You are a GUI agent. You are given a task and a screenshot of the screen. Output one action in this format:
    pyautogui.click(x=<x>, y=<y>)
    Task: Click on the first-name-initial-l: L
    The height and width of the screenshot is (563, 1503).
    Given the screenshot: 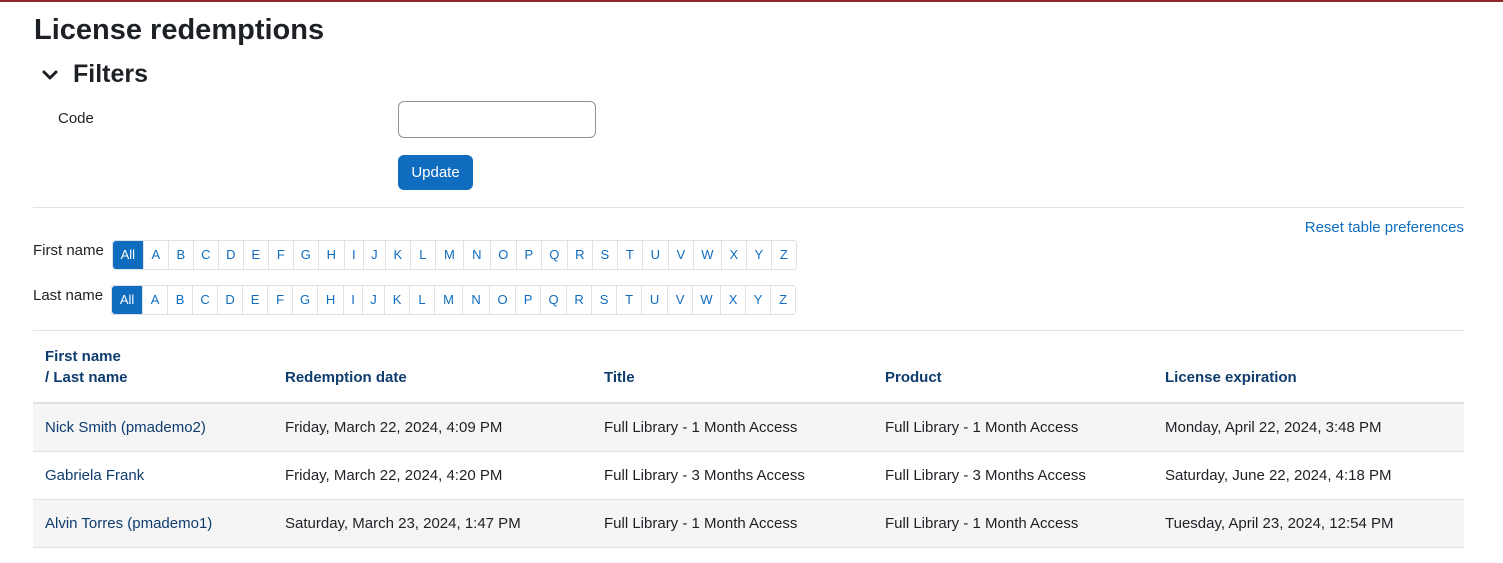 What is the action you would take?
    pyautogui.click(x=422, y=255)
    